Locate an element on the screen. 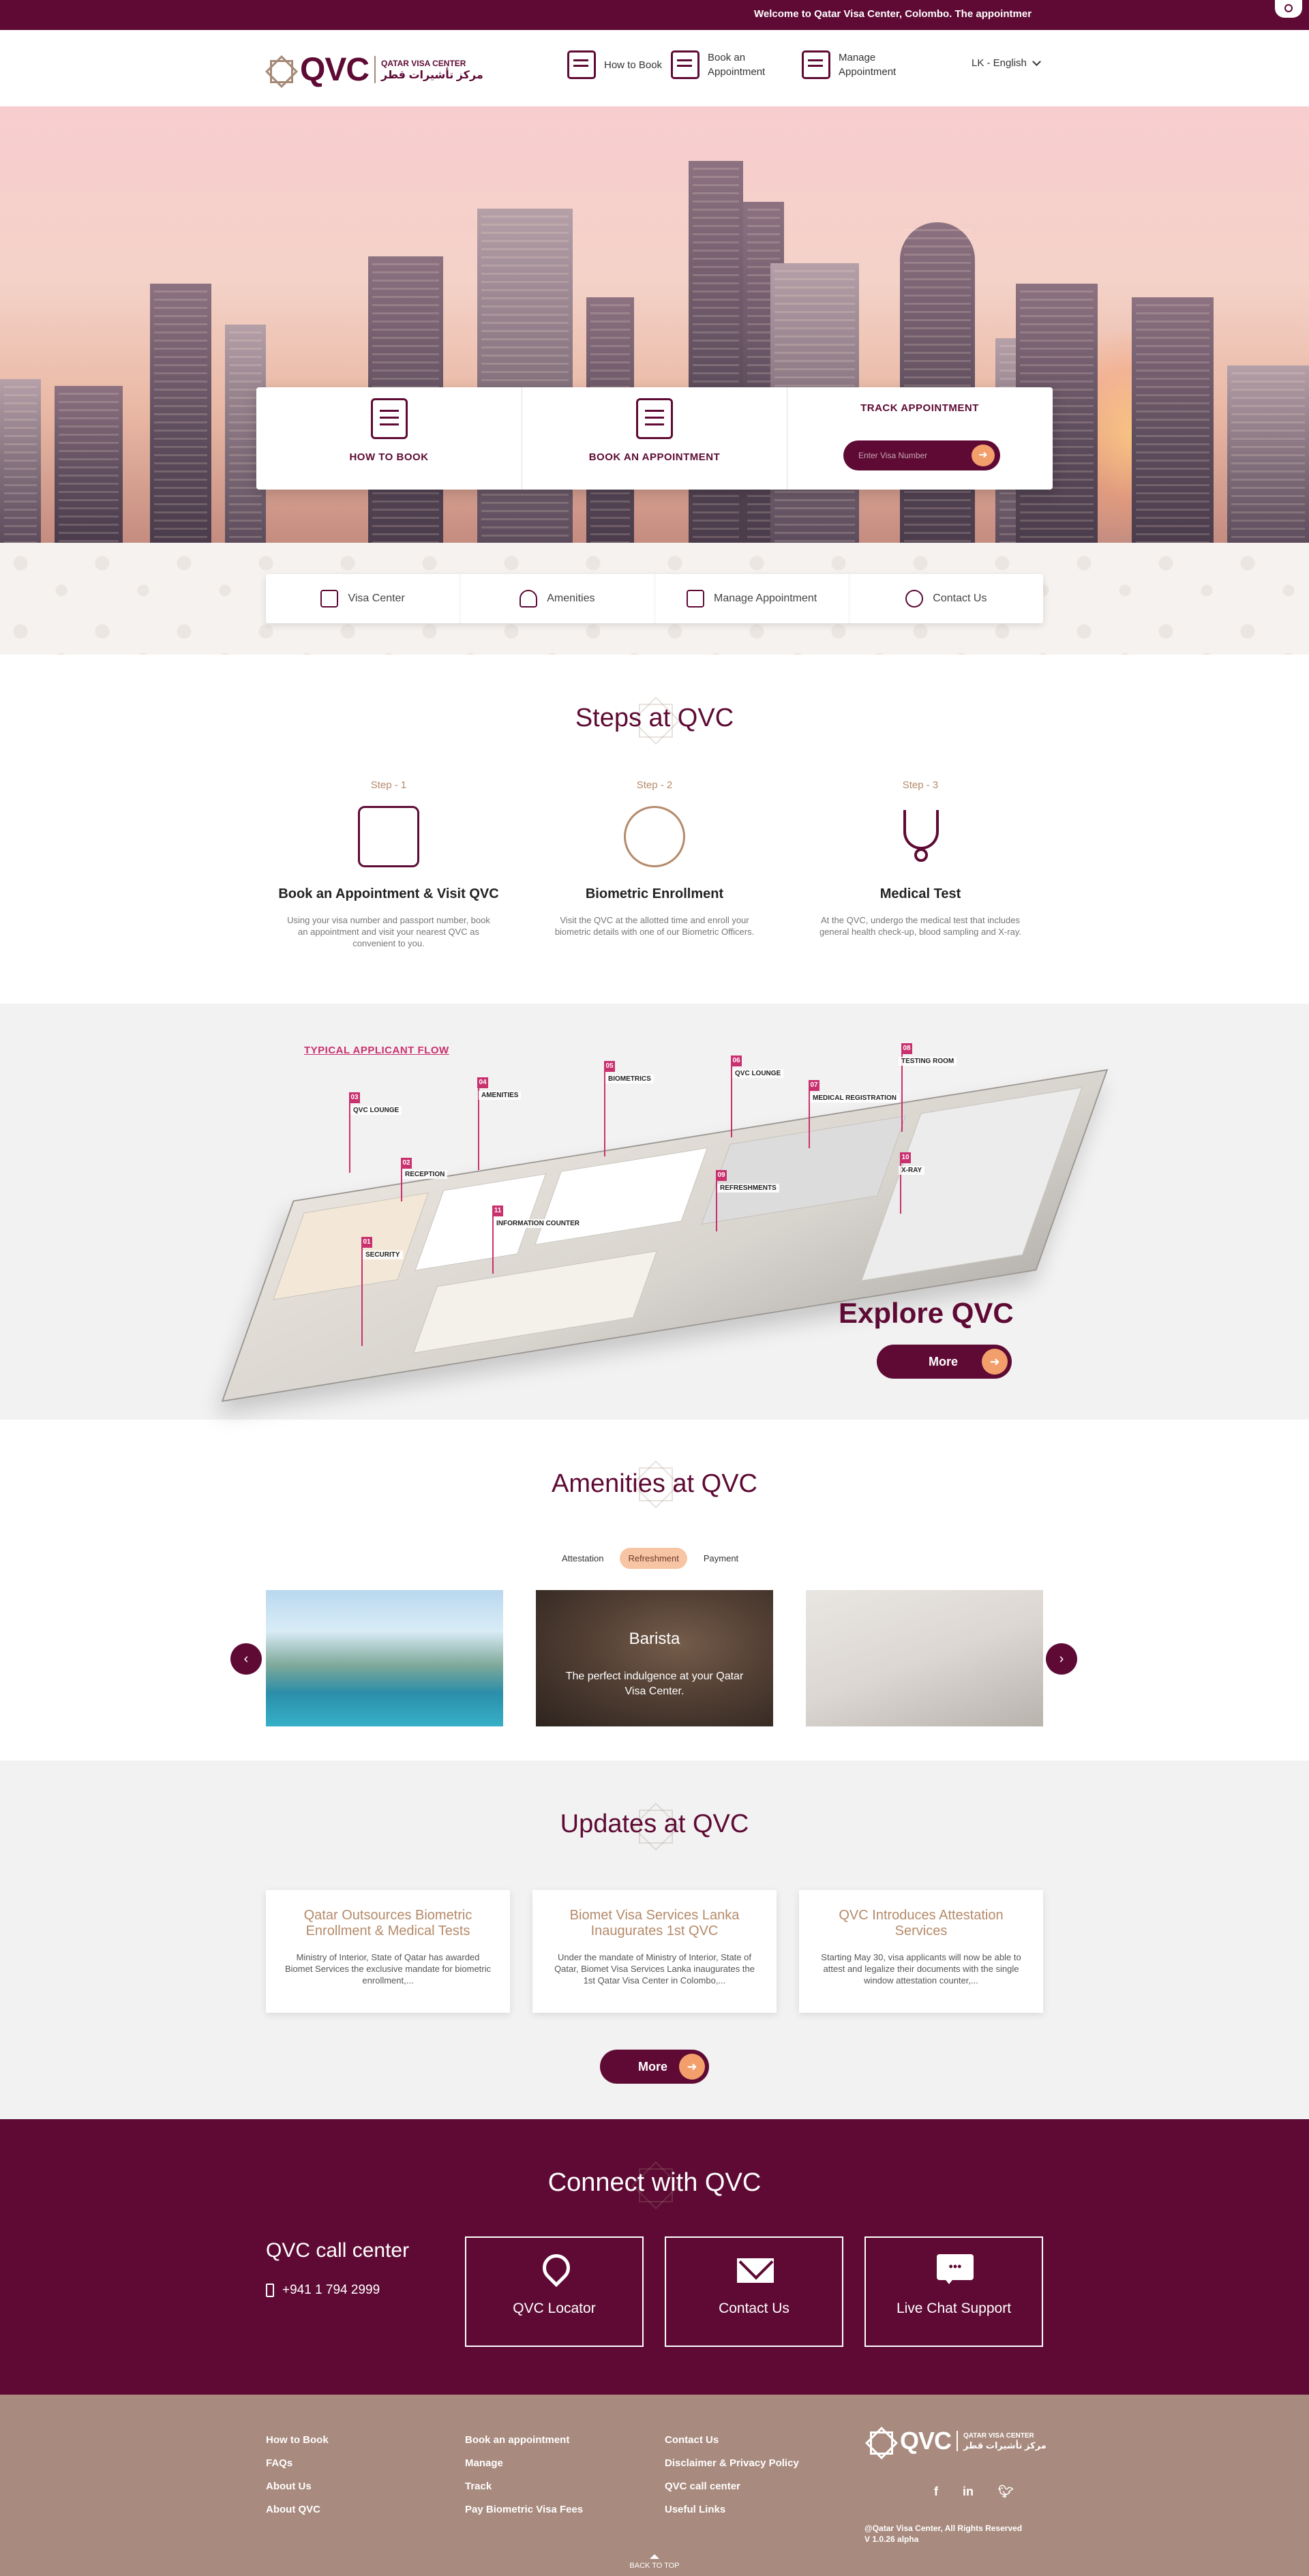 Image resolution: width=1309 pixels, height=2576 pixels. quick-link-label: Amenities is located at coordinates (571, 598).